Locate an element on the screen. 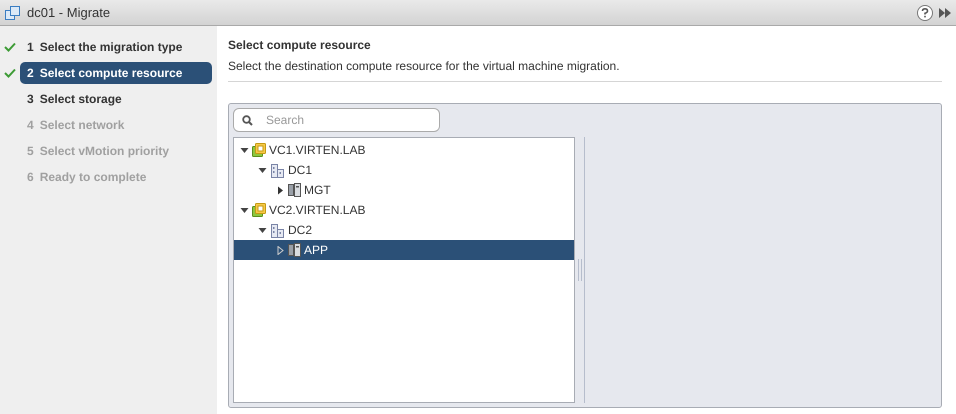 The image size is (956, 414). tree-item: VC1.VIRTEN.LAB is located at coordinates (404, 150).